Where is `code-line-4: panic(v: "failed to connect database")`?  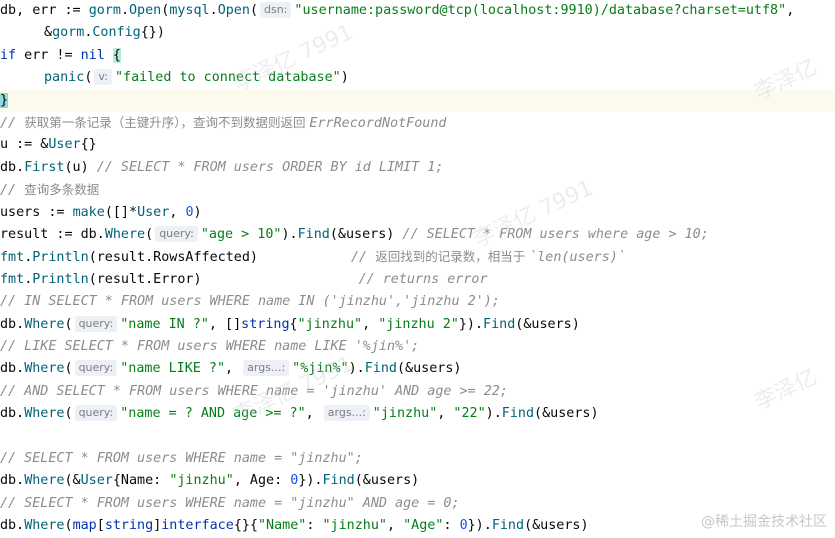
code-line-4: panic(v: "failed to connect database") is located at coordinates (417, 78).